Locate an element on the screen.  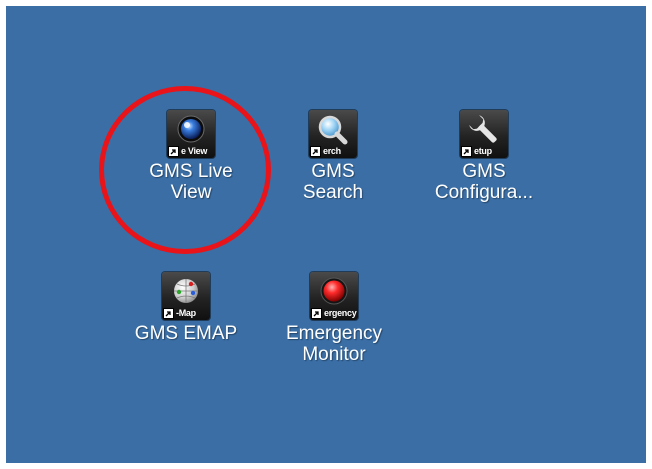
emergency-monitor-tile: ergency is located at coordinates (334, 296).